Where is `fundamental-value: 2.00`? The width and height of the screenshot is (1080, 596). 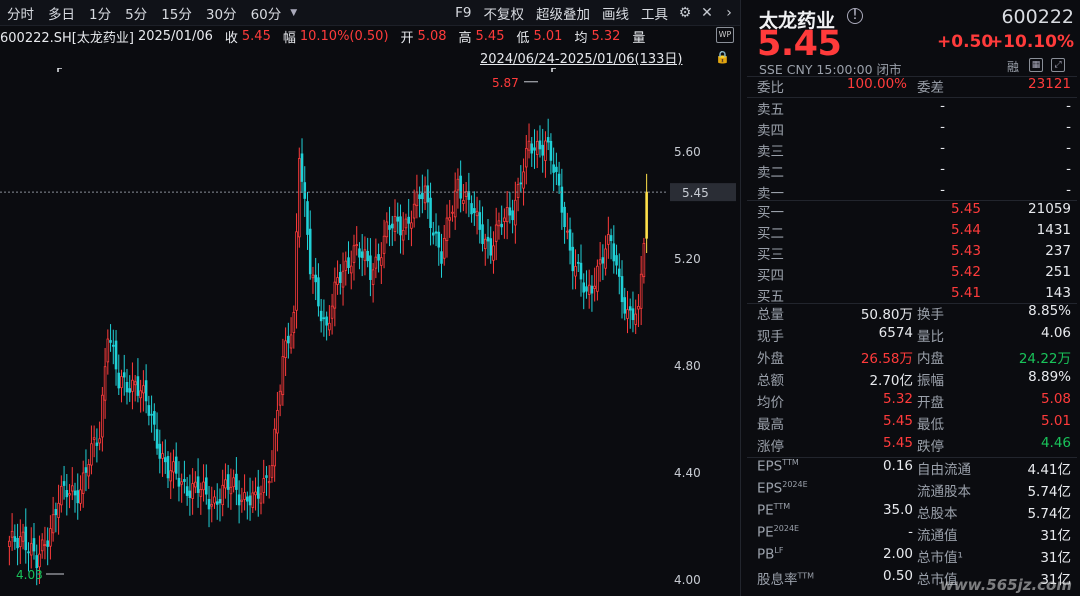
fundamental-value: 2.00 is located at coordinates (897, 554).